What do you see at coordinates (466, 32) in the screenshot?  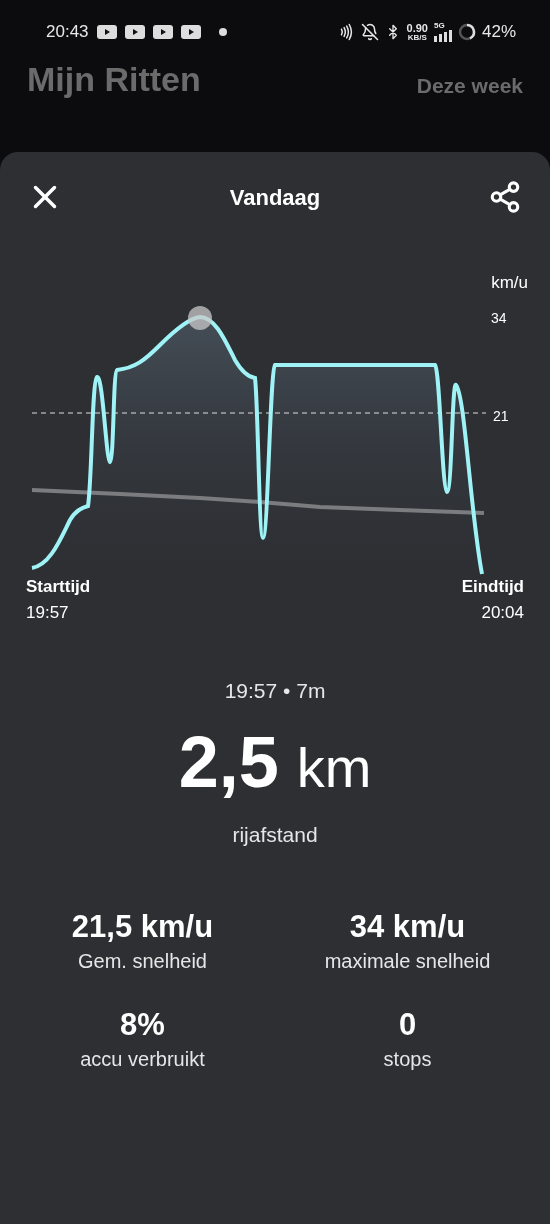 I see `battery-ring-icon` at bounding box center [466, 32].